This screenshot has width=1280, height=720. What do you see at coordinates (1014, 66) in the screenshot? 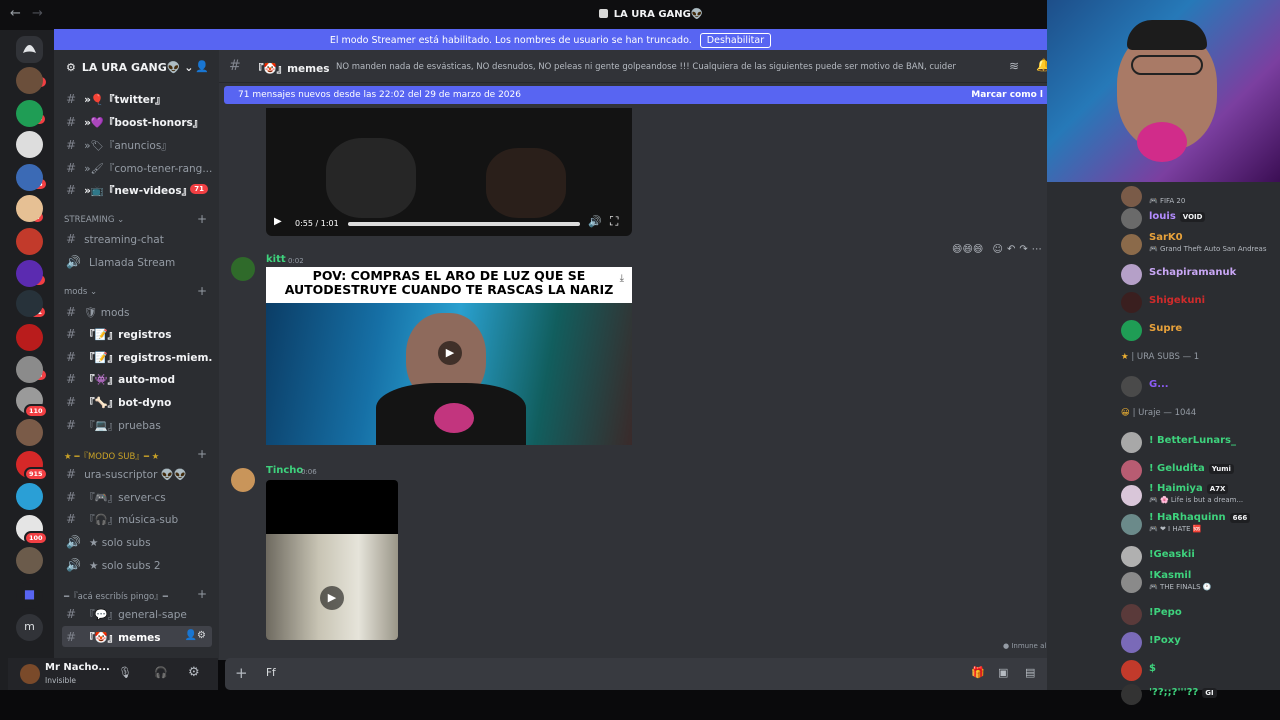
I see `threads-icon: ≋` at bounding box center [1014, 66].